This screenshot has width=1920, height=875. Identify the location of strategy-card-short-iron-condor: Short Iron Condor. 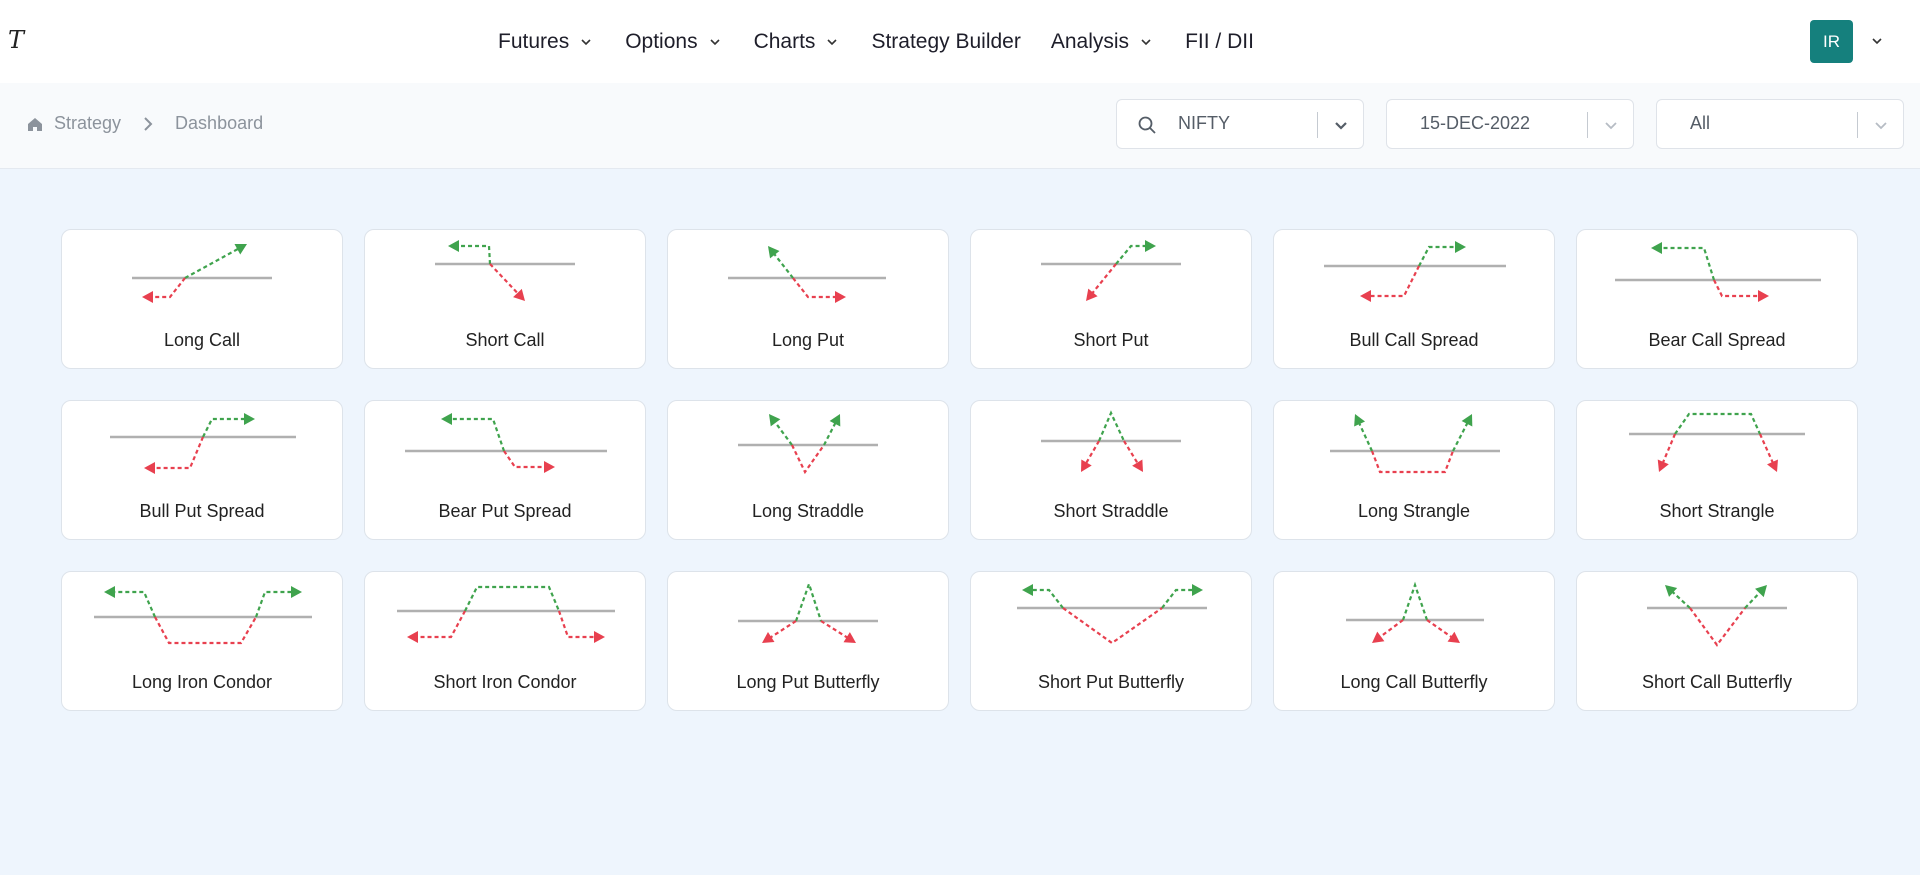
(505, 641).